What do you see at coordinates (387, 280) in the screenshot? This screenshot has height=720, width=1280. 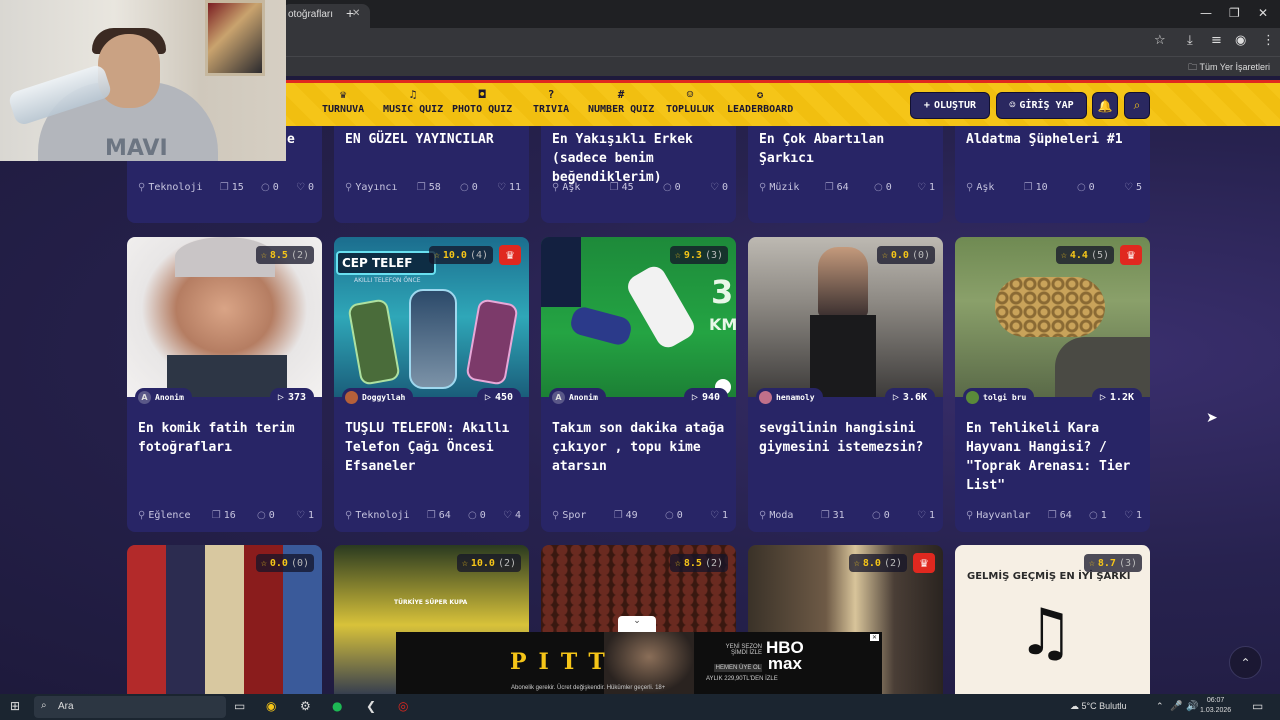 I see `thumb-subtitle: AKILLI TELEFON ÖNCE` at bounding box center [387, 280].